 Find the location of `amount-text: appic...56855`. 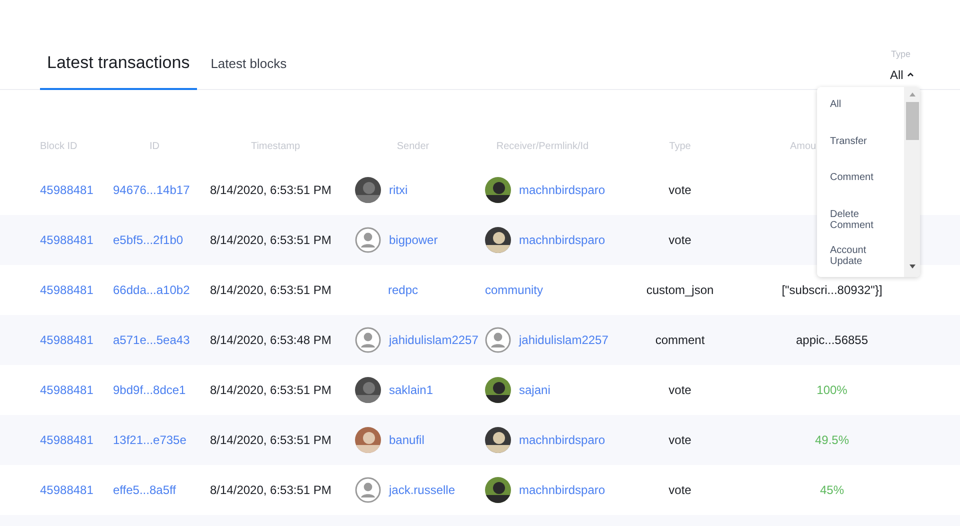

amount-text: appic...56855 is located at coordinates (832, 340).